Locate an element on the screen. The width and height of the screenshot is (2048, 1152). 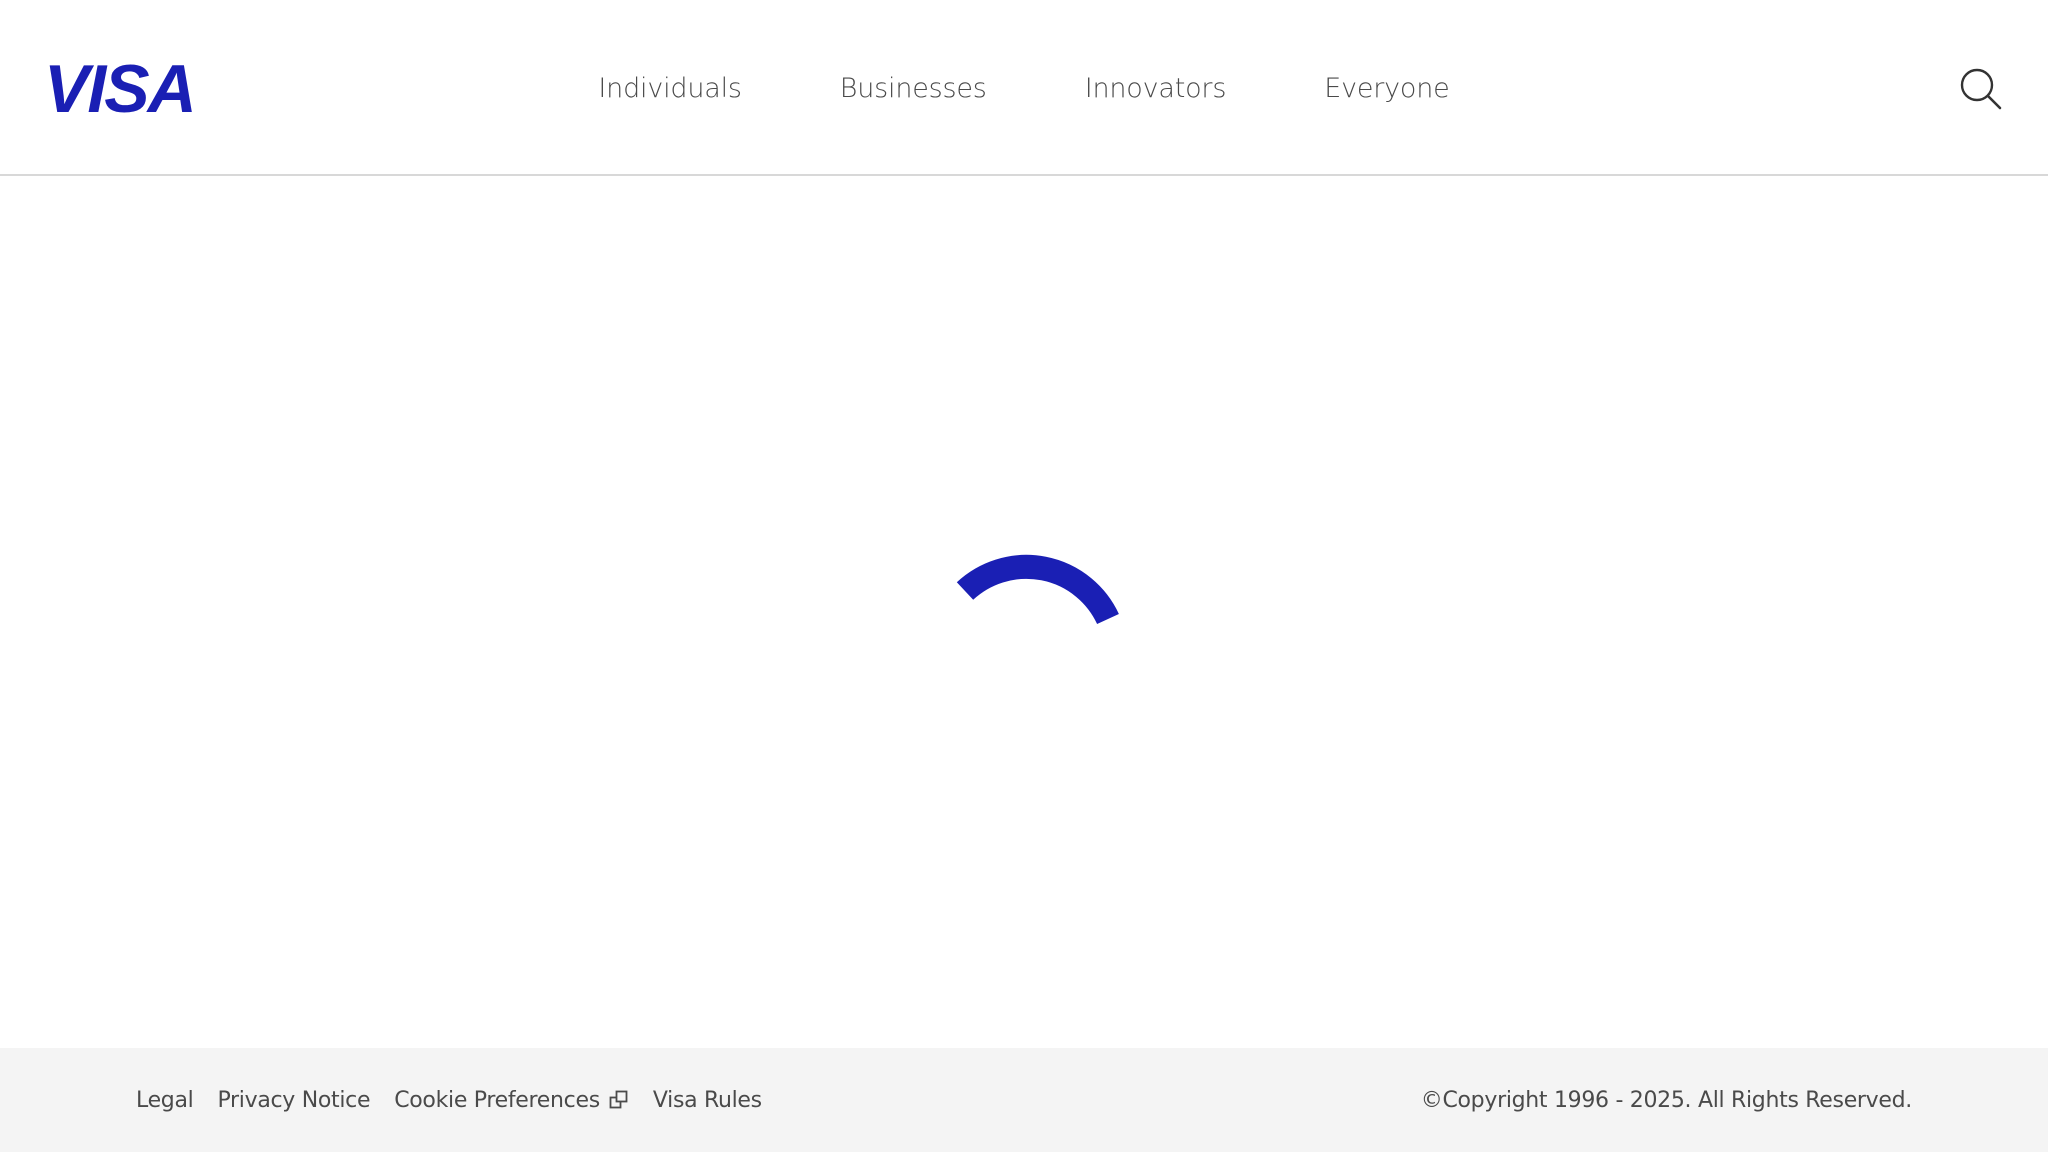
footer-link-visa-rules: Visa Rules is located at coordinates (707, 1100).